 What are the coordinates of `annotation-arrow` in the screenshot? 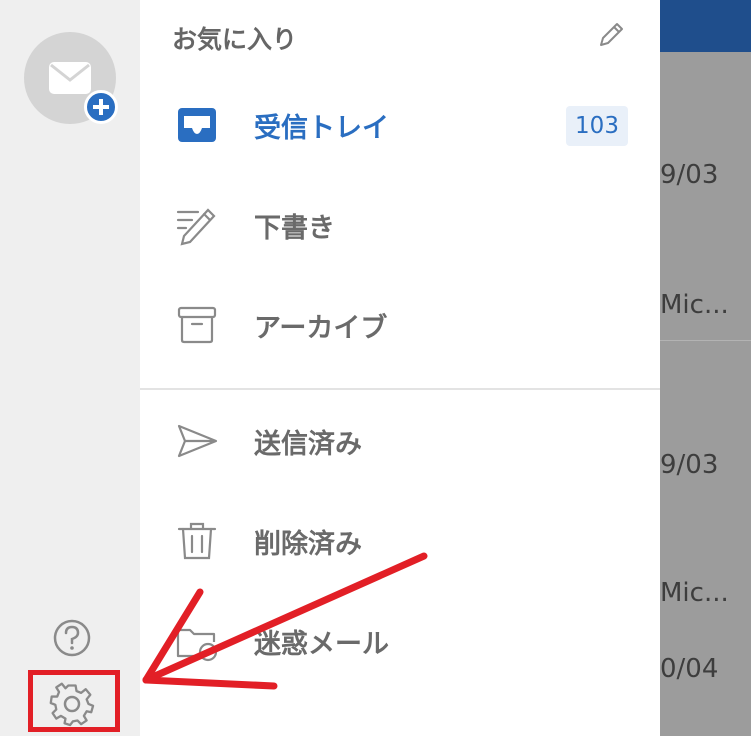 It's located at (285, 621).